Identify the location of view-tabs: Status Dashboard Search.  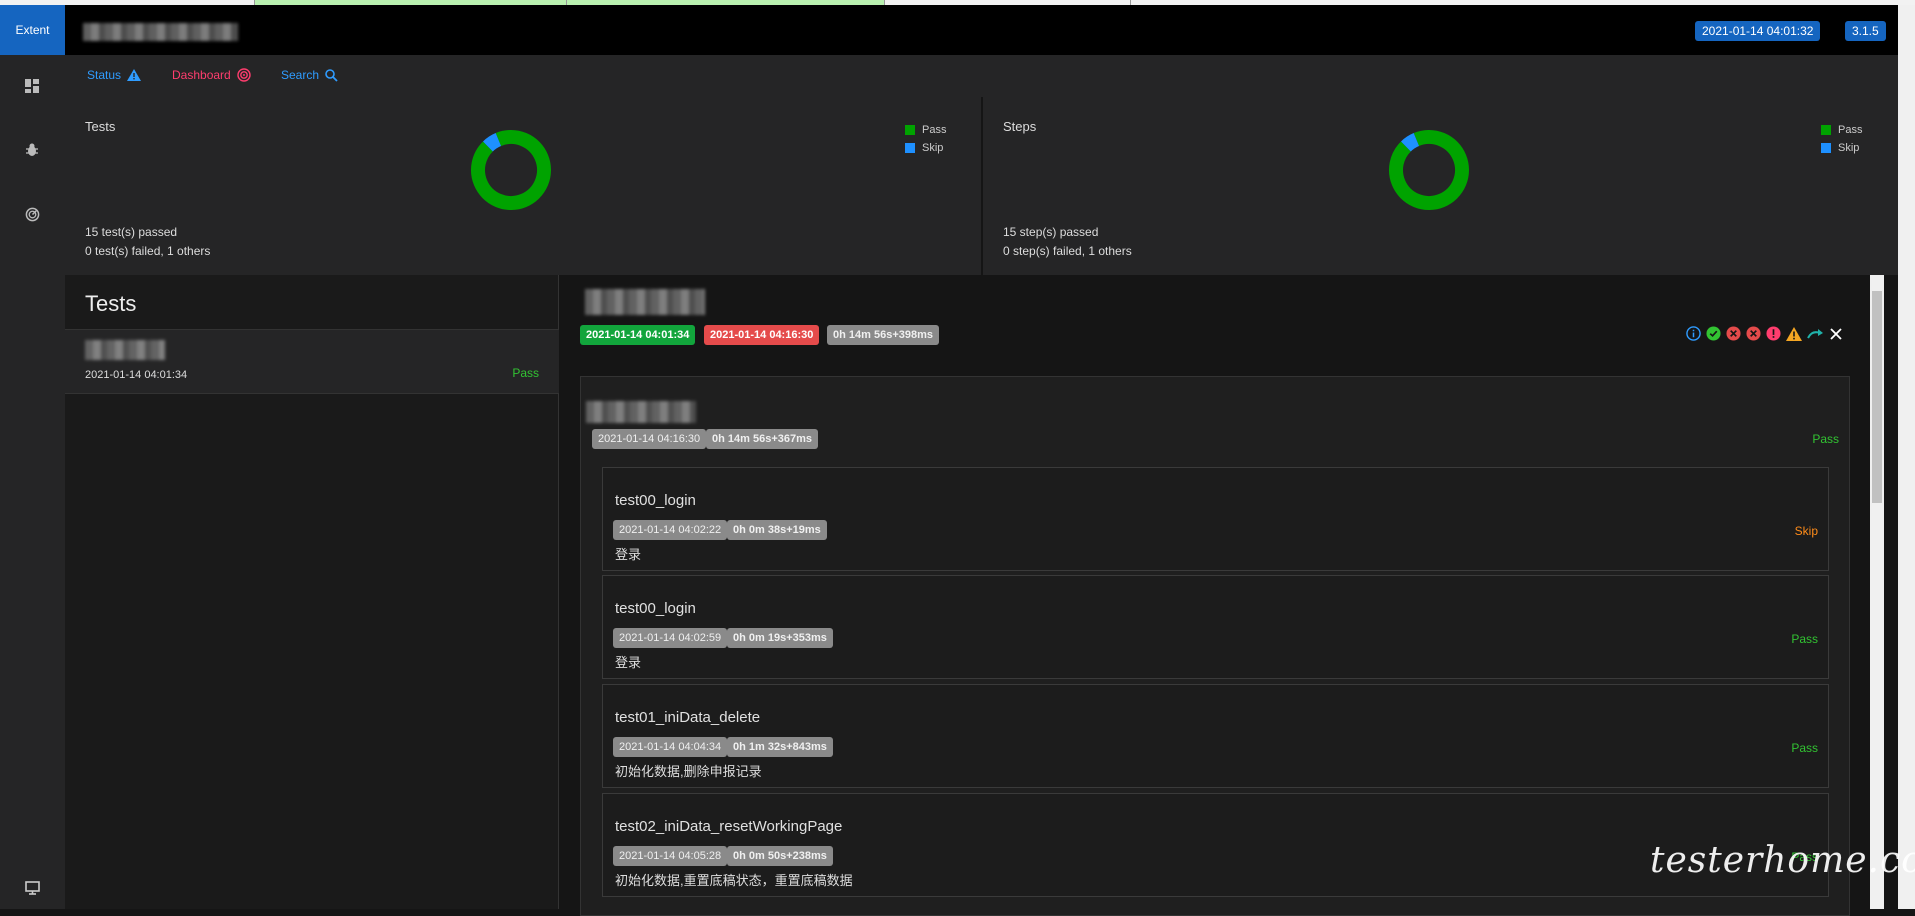
(981, 76).